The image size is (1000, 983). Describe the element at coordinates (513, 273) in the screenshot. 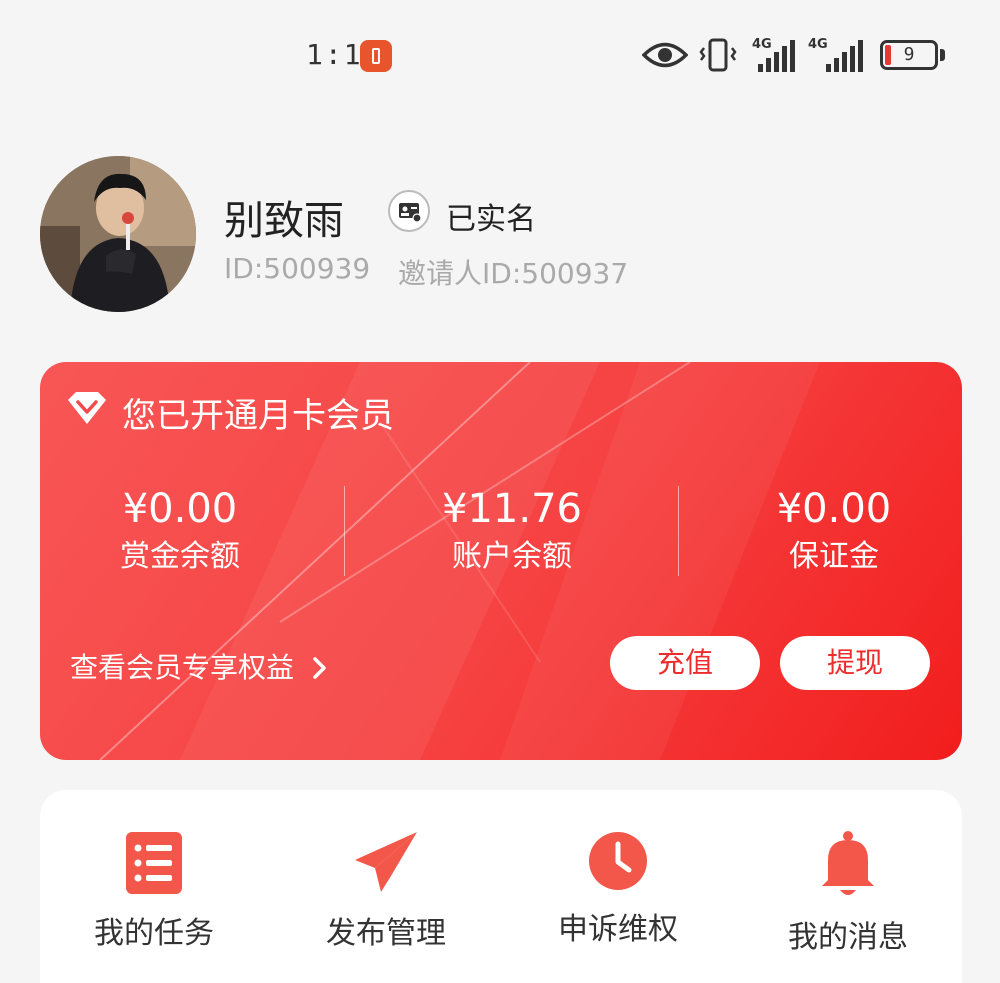

I see `inviter-id: 邀请人ID:500937` at that location.